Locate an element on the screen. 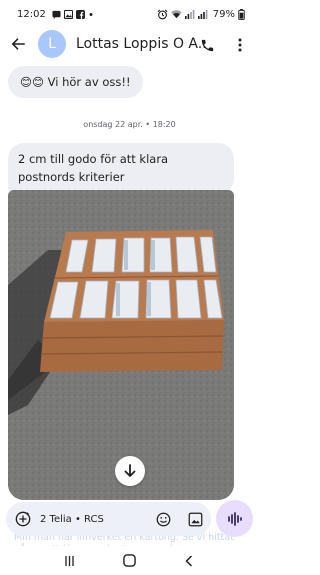 The width and height of the screenshot is (320, 575). add-attachment-button is located at coordinates (23, 519).